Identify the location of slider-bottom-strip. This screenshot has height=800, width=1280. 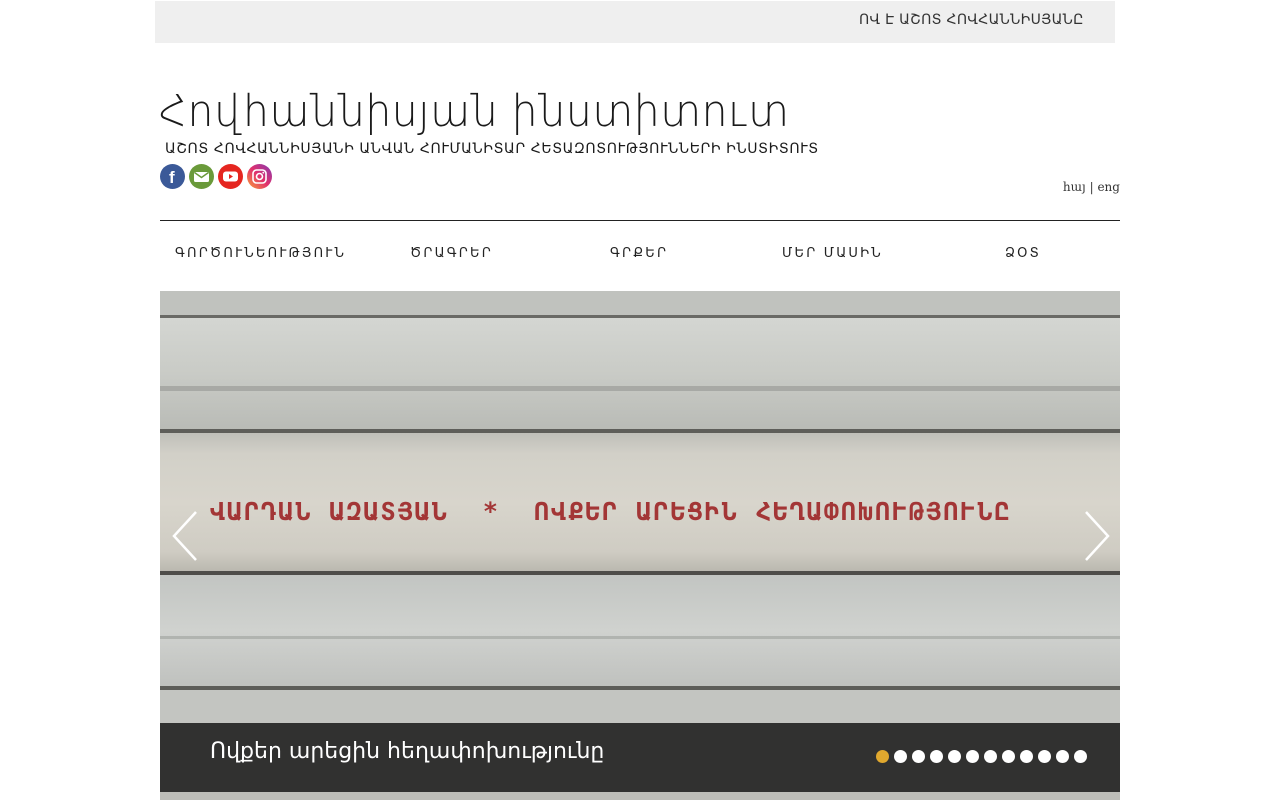
(640, 796).